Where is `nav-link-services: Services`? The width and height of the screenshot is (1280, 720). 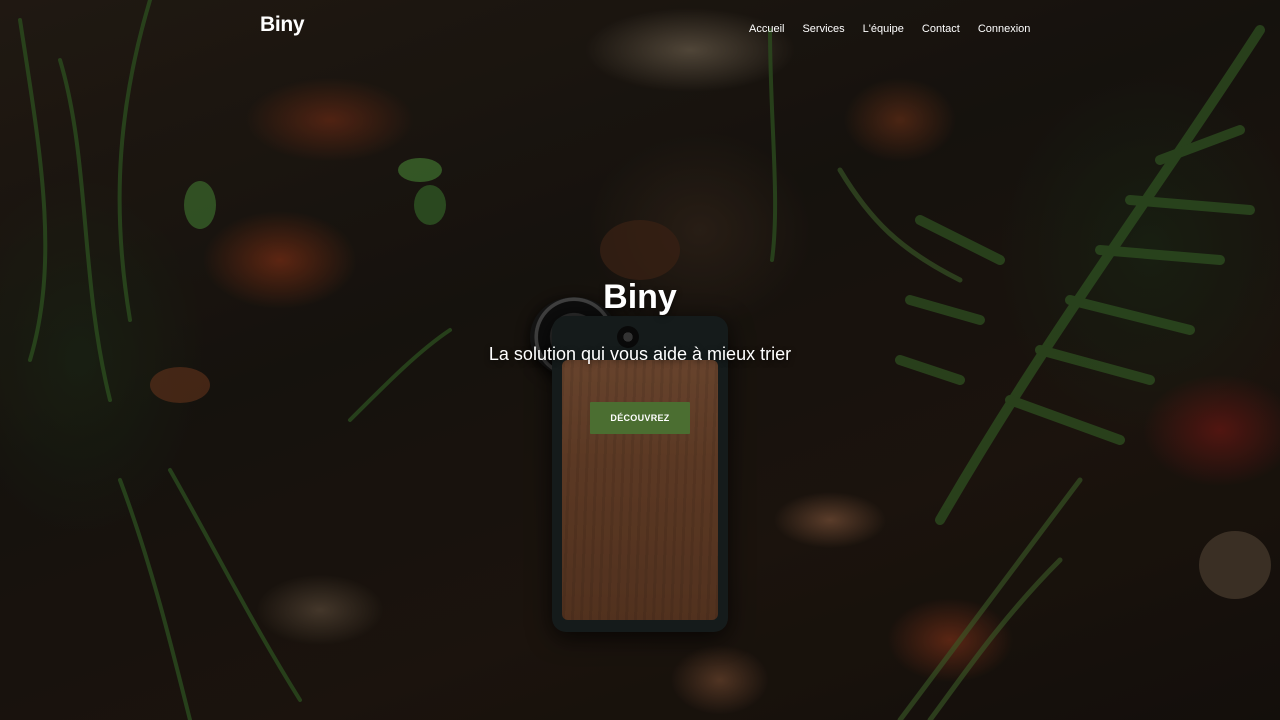 nav-link-services: Services is located at coordinates (823, 29).